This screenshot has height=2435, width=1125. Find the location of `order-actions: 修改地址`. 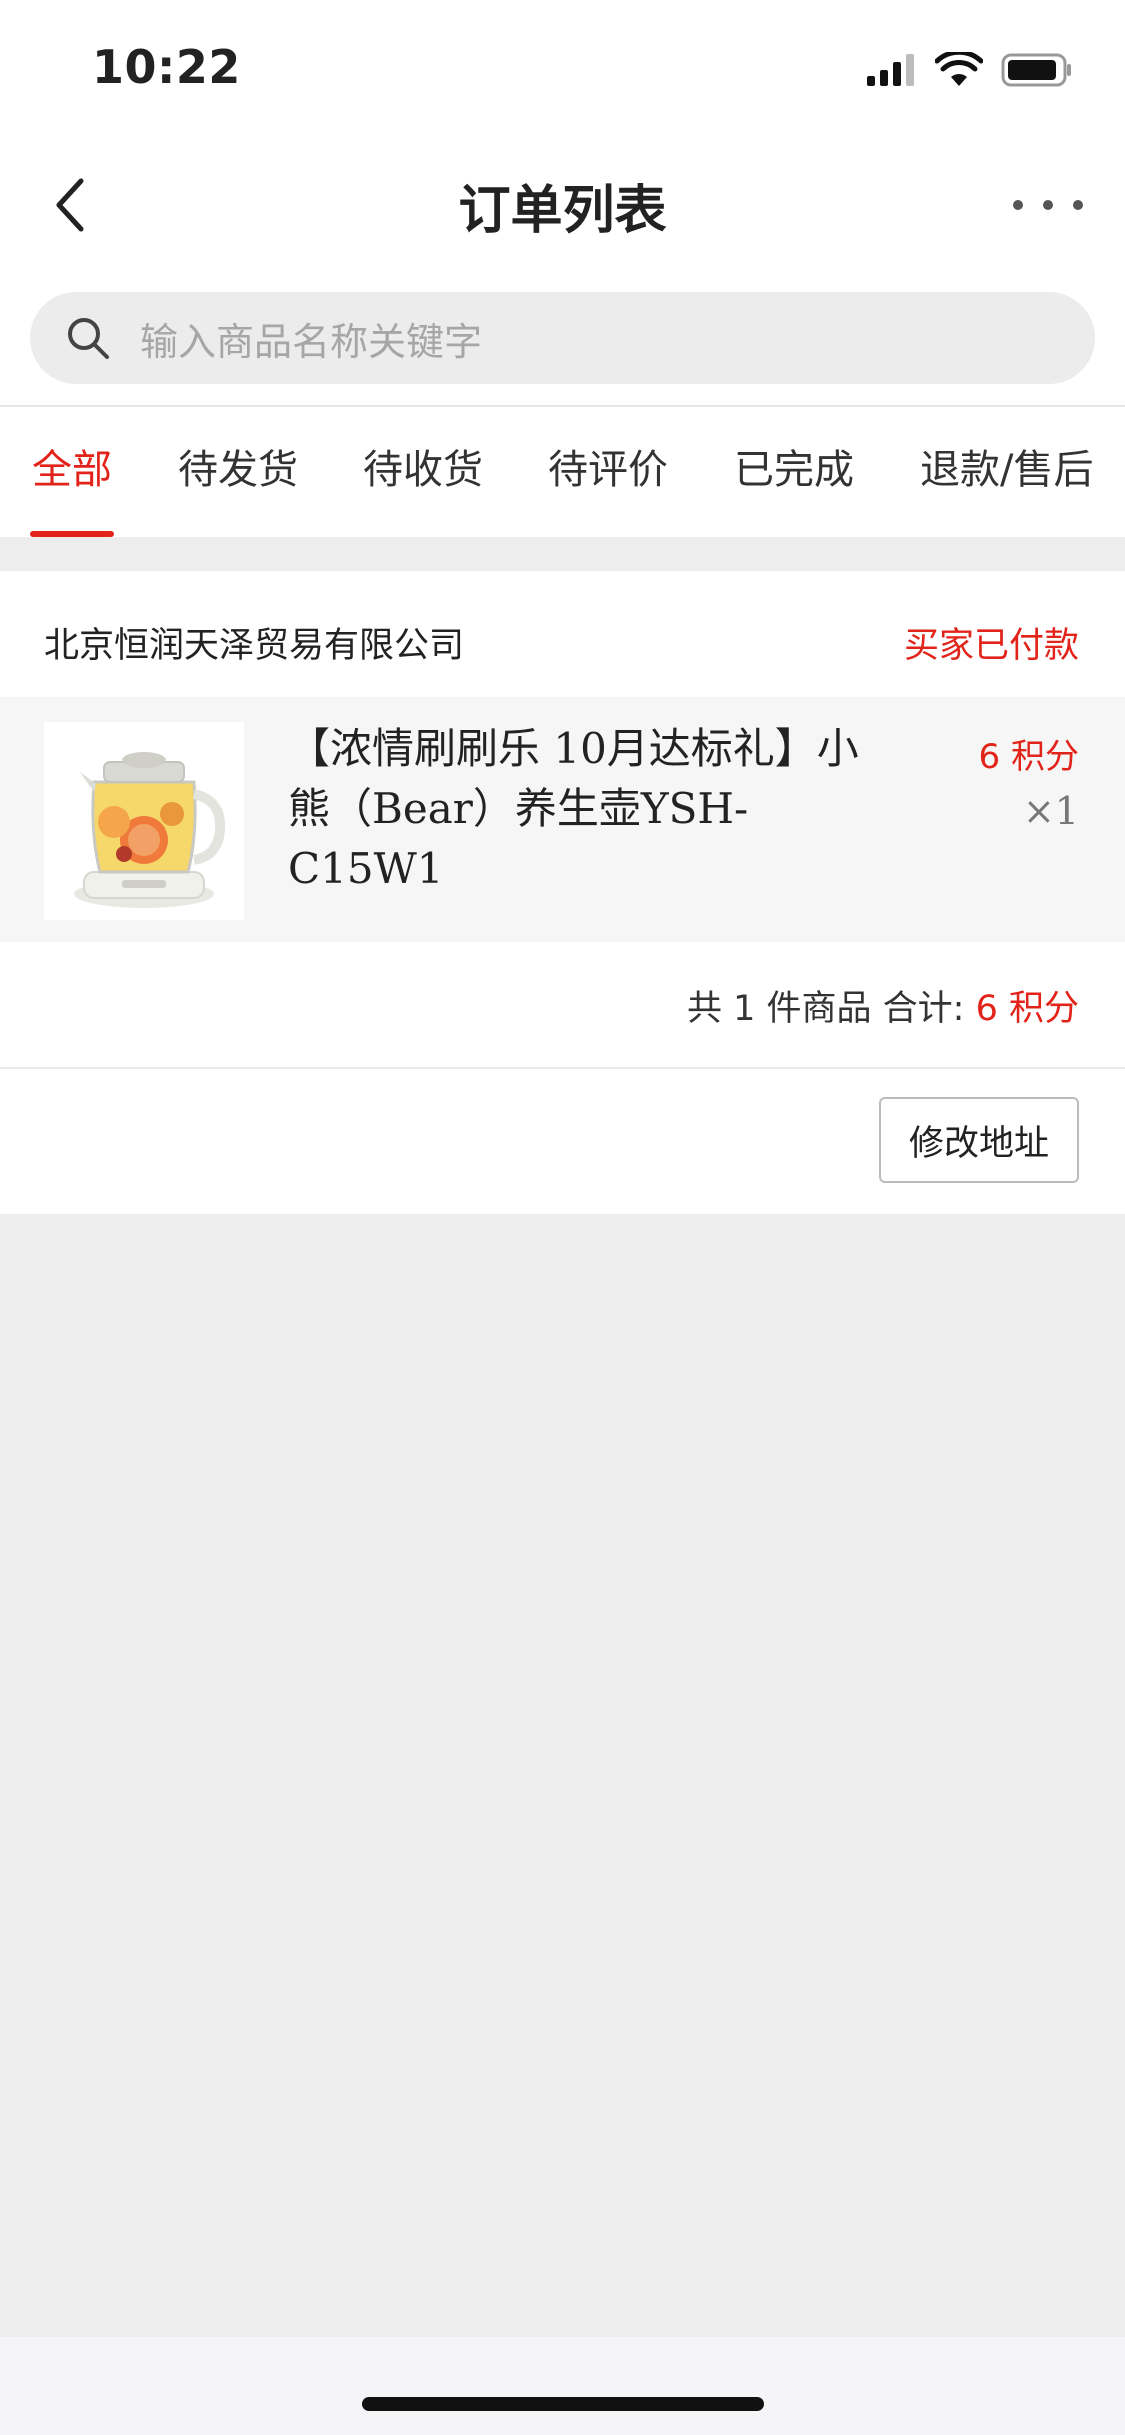

order-actions: 修改地址 is located at coordinates (562, 1141).